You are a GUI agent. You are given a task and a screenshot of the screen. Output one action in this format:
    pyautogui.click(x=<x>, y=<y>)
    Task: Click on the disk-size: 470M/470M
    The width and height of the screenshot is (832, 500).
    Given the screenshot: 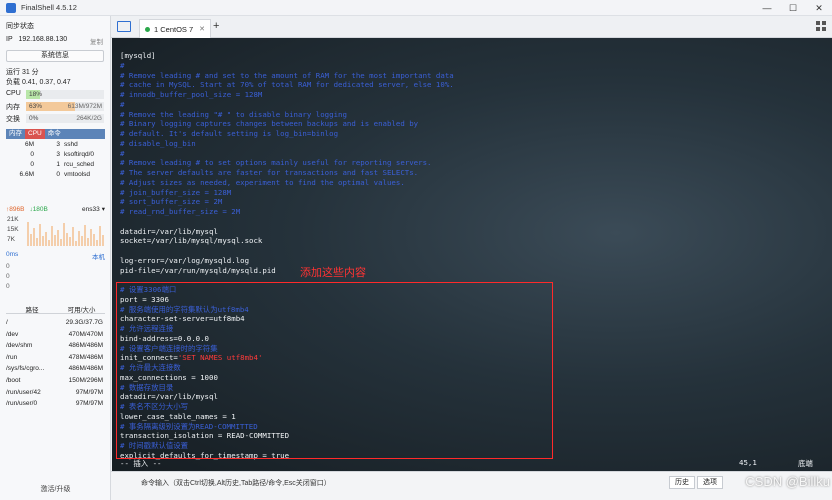 What is the action you would take?
    pyautogui.click(x=85, y=334)
    